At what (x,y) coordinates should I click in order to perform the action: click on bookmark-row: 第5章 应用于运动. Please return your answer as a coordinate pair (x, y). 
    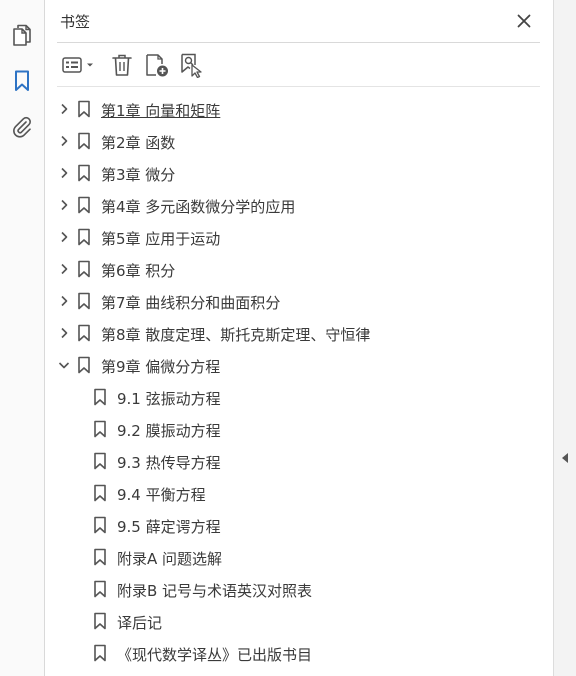
    Looking at the image, I should click on (299, 237).